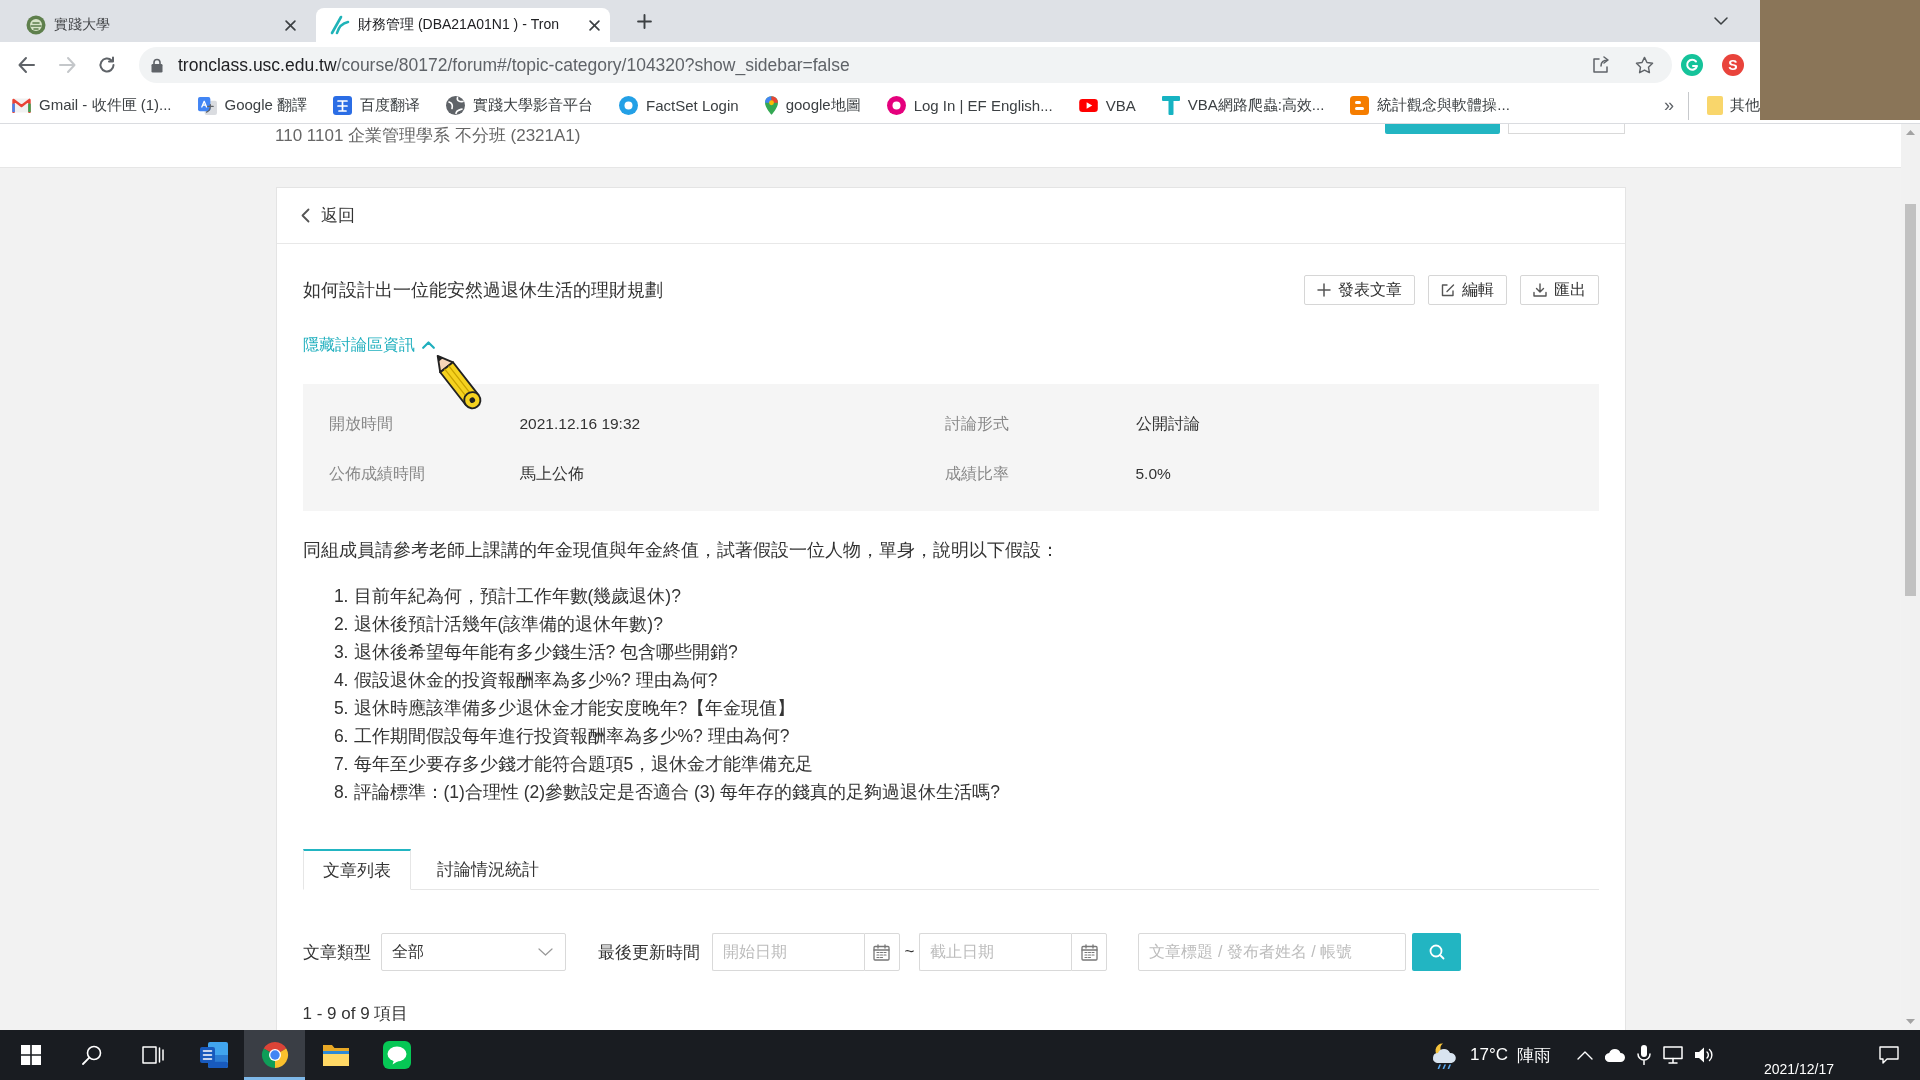 Image resolution: width=1920 pixels, height=1080 pixels. I want to click on back-arrow-icon, so click(27, 65).